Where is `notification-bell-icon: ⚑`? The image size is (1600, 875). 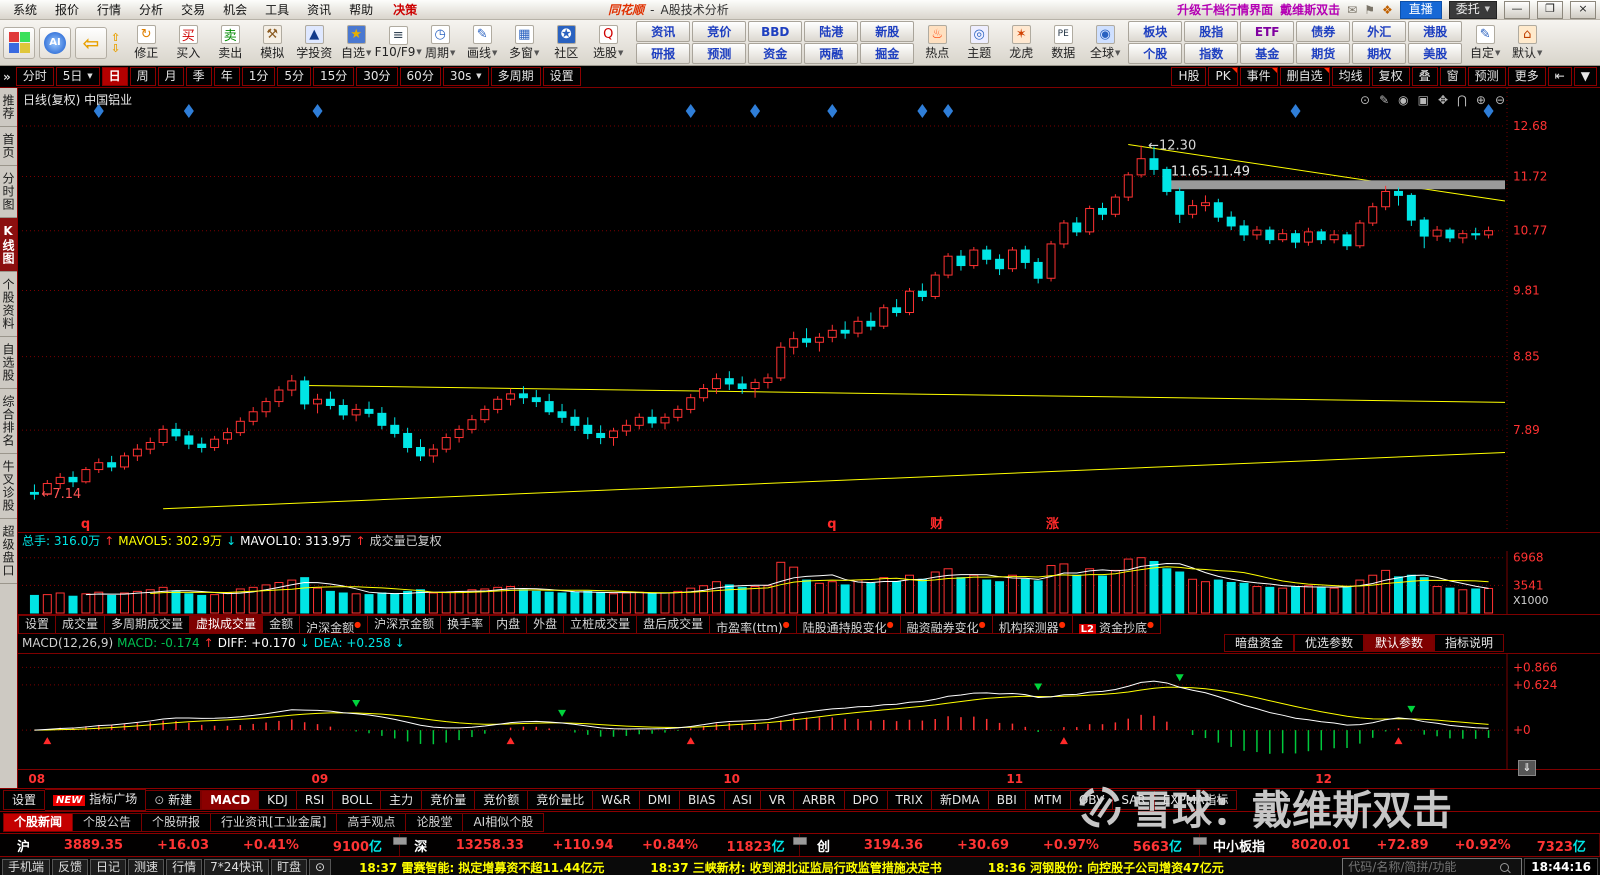 notification-bell-icon: ⚑ is located at coordinates (1369, 10).